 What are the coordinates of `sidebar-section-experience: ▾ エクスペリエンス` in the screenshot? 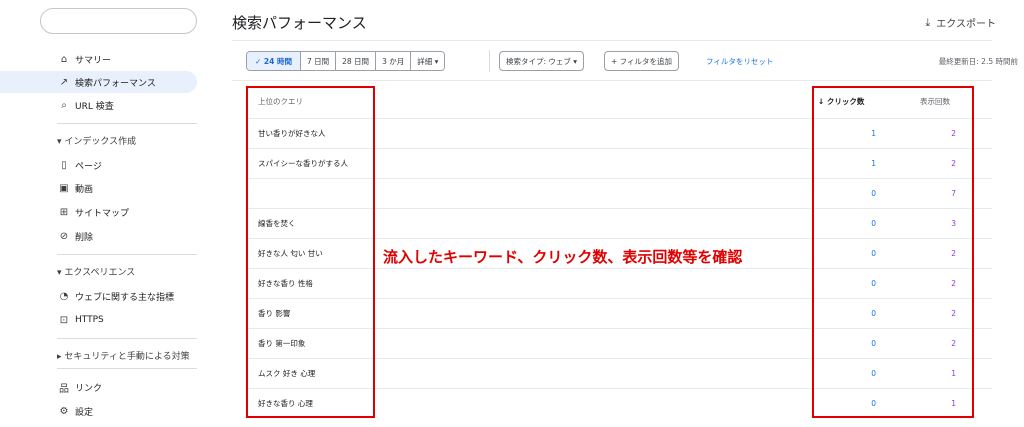 It's located at (96, 271).